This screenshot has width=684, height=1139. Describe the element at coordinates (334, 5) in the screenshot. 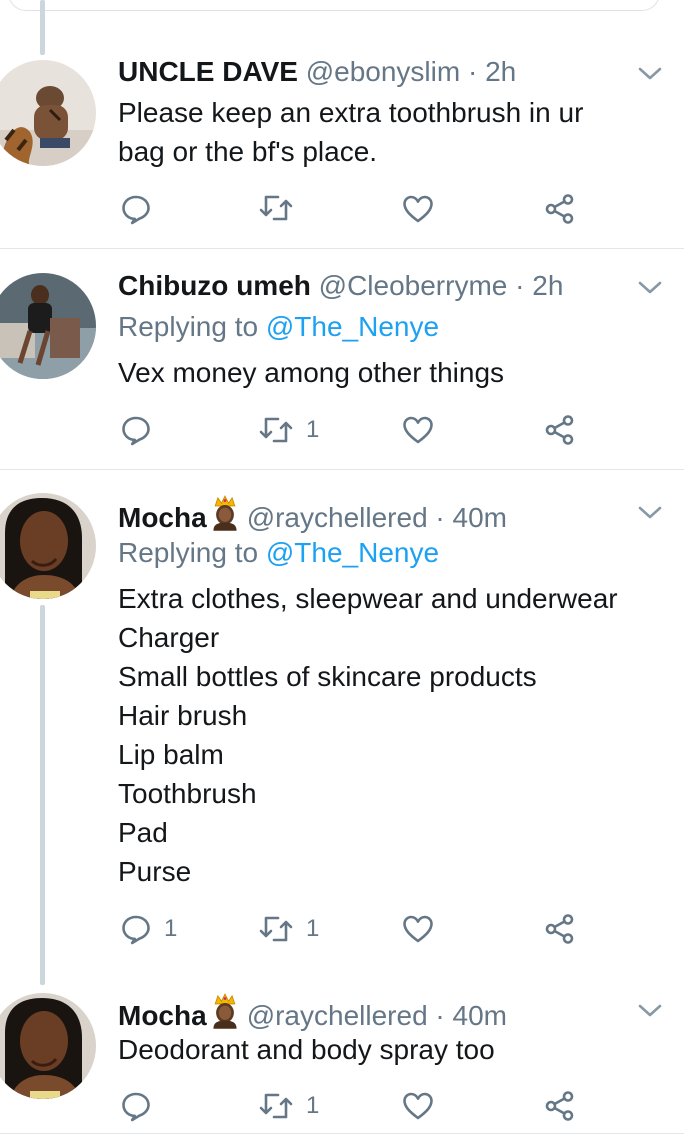

I see `previous-tweet-card` at that location.